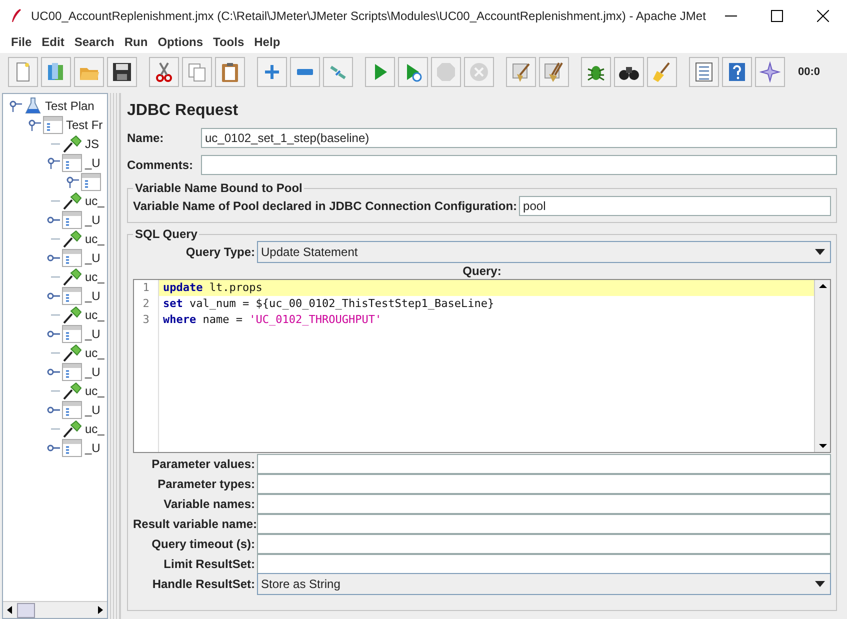 Image resolution: width=847 pixels, height=619 pixels. I want to click on menu-item: File, so click(21, 42).